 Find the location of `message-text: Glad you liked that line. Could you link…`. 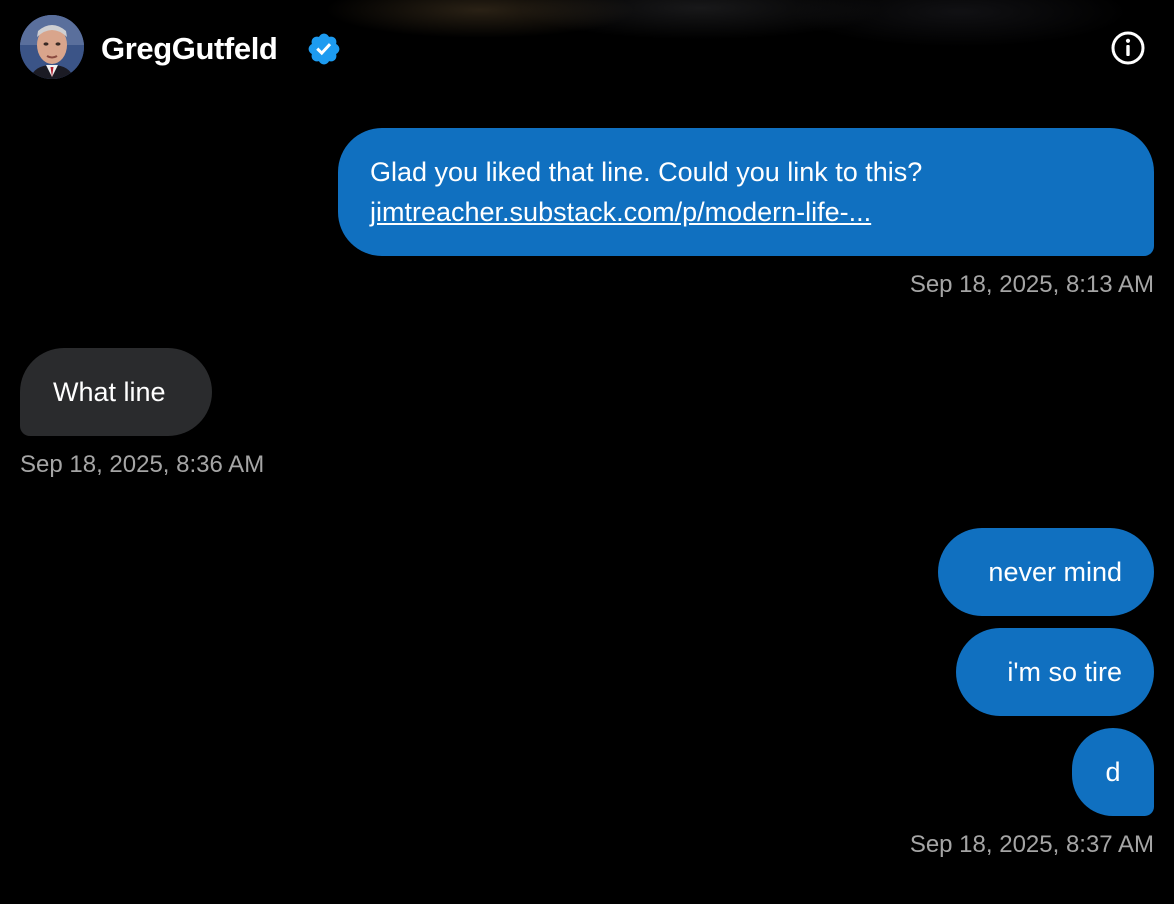

message-text: Glad you liked that line. Could you link… is located at coordinates (646, 172).